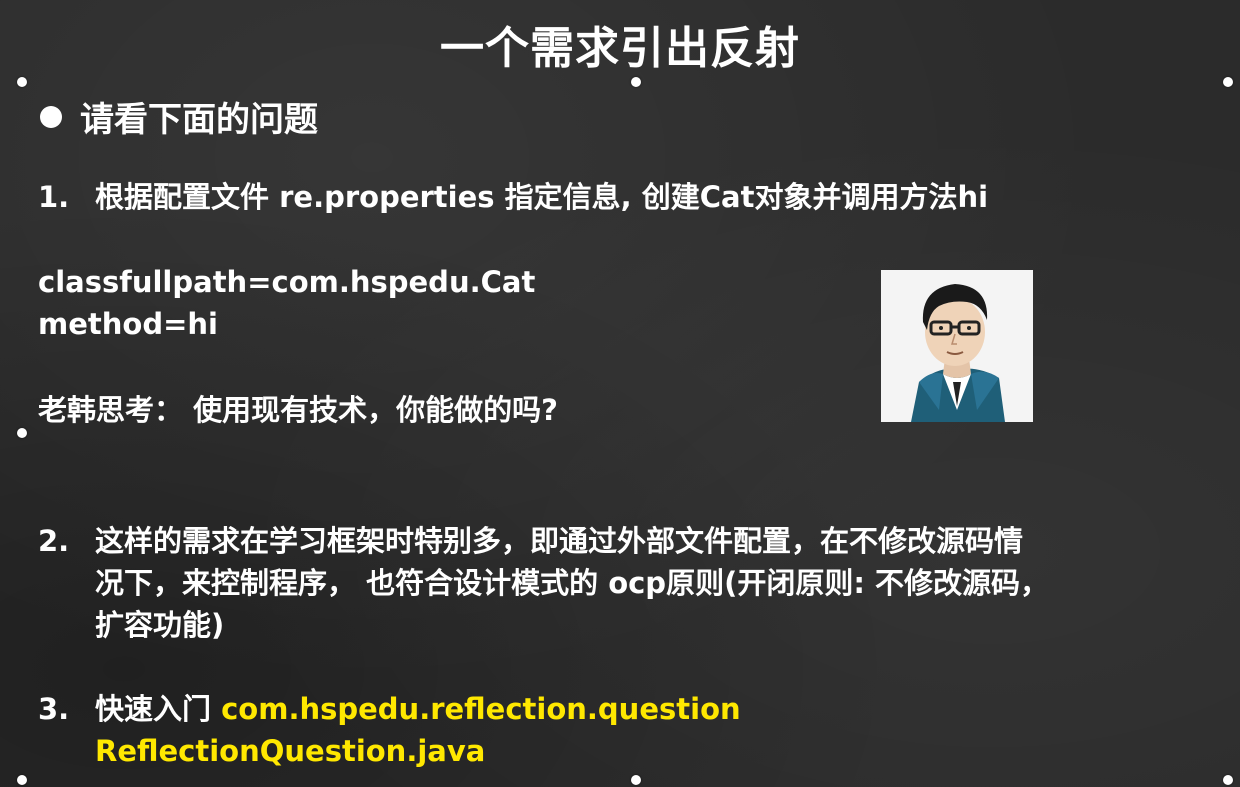 Image resolution: width=1240 pixels, height=787 pixels. I want to click on selection-handle-top-left, so click(22, 82).